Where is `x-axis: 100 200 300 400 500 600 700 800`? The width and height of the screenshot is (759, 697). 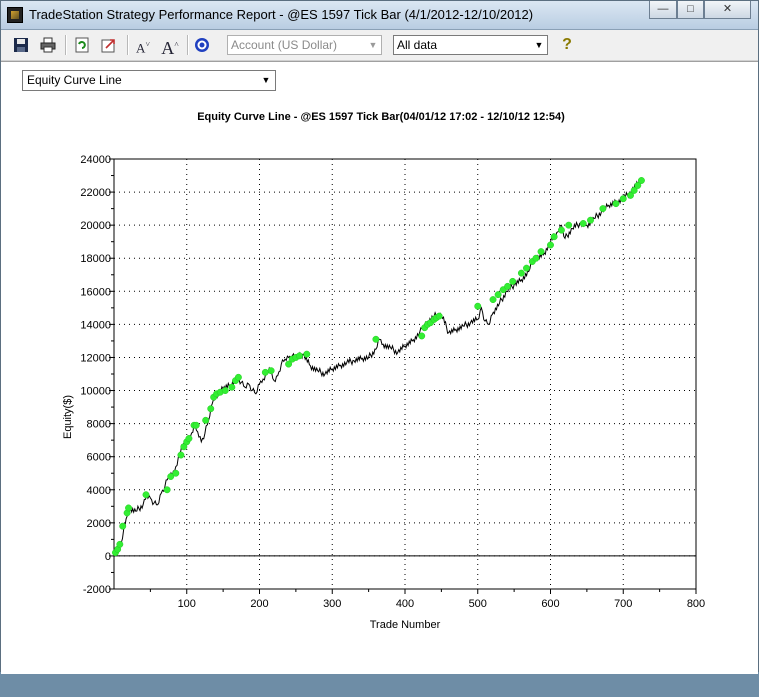
x-axis: 100 200 300 400 500 600 700 800 is located at coordinates (427, 599).